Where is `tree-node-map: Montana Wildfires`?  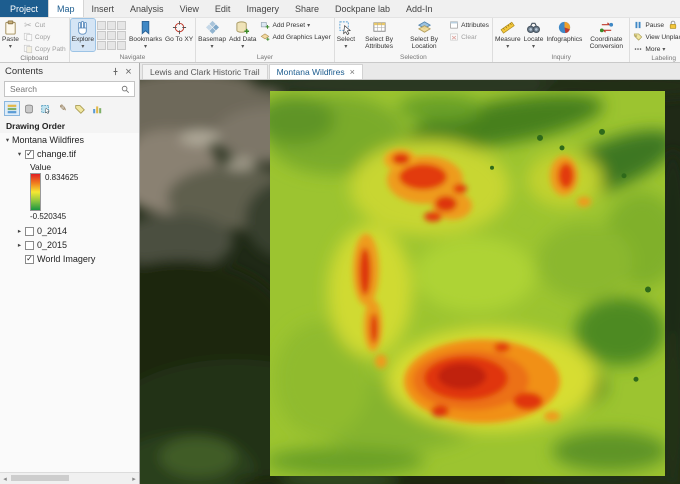 tree-node-map: Montana Wildfires is located at coordinates (69, 140).